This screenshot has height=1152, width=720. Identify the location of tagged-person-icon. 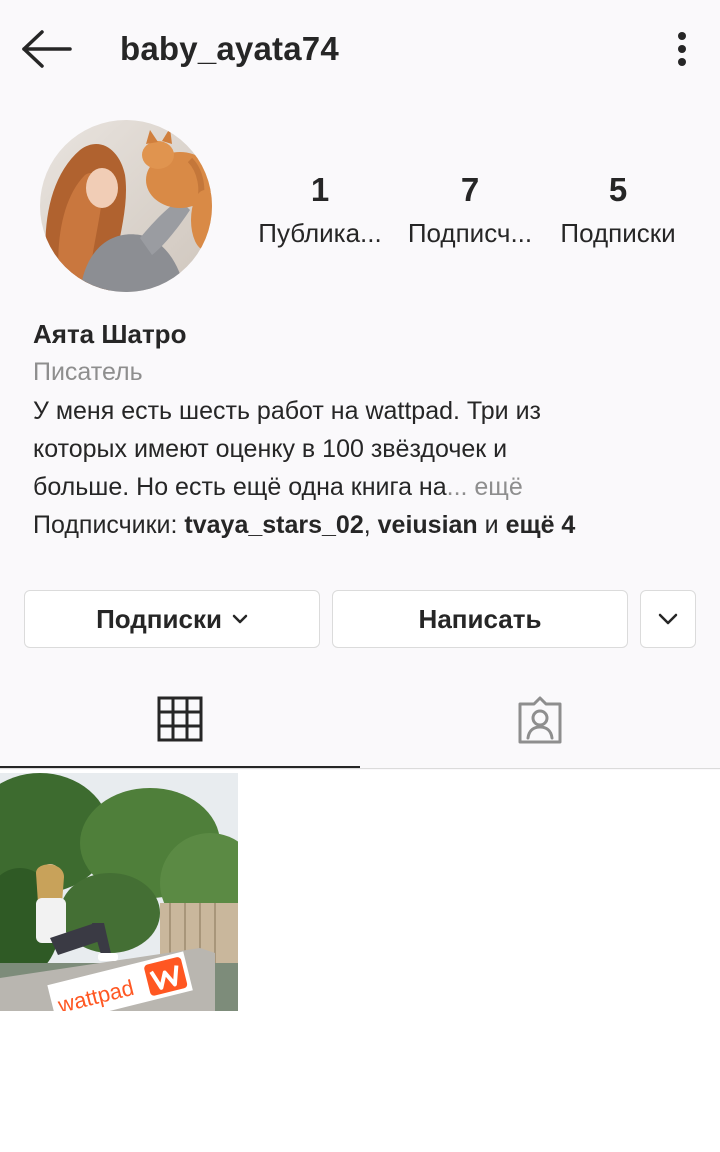
(540, 720).